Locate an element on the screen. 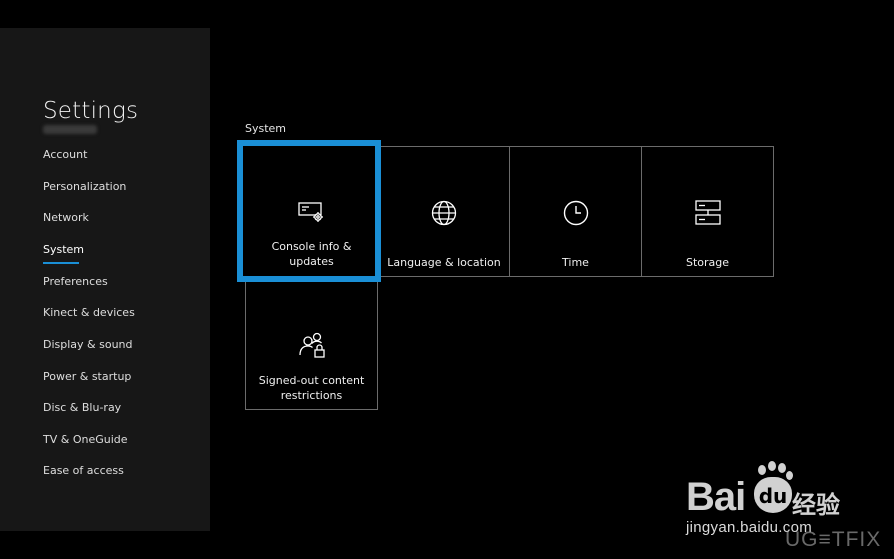  tile-label: Storage is located at coordinates (707, 262).